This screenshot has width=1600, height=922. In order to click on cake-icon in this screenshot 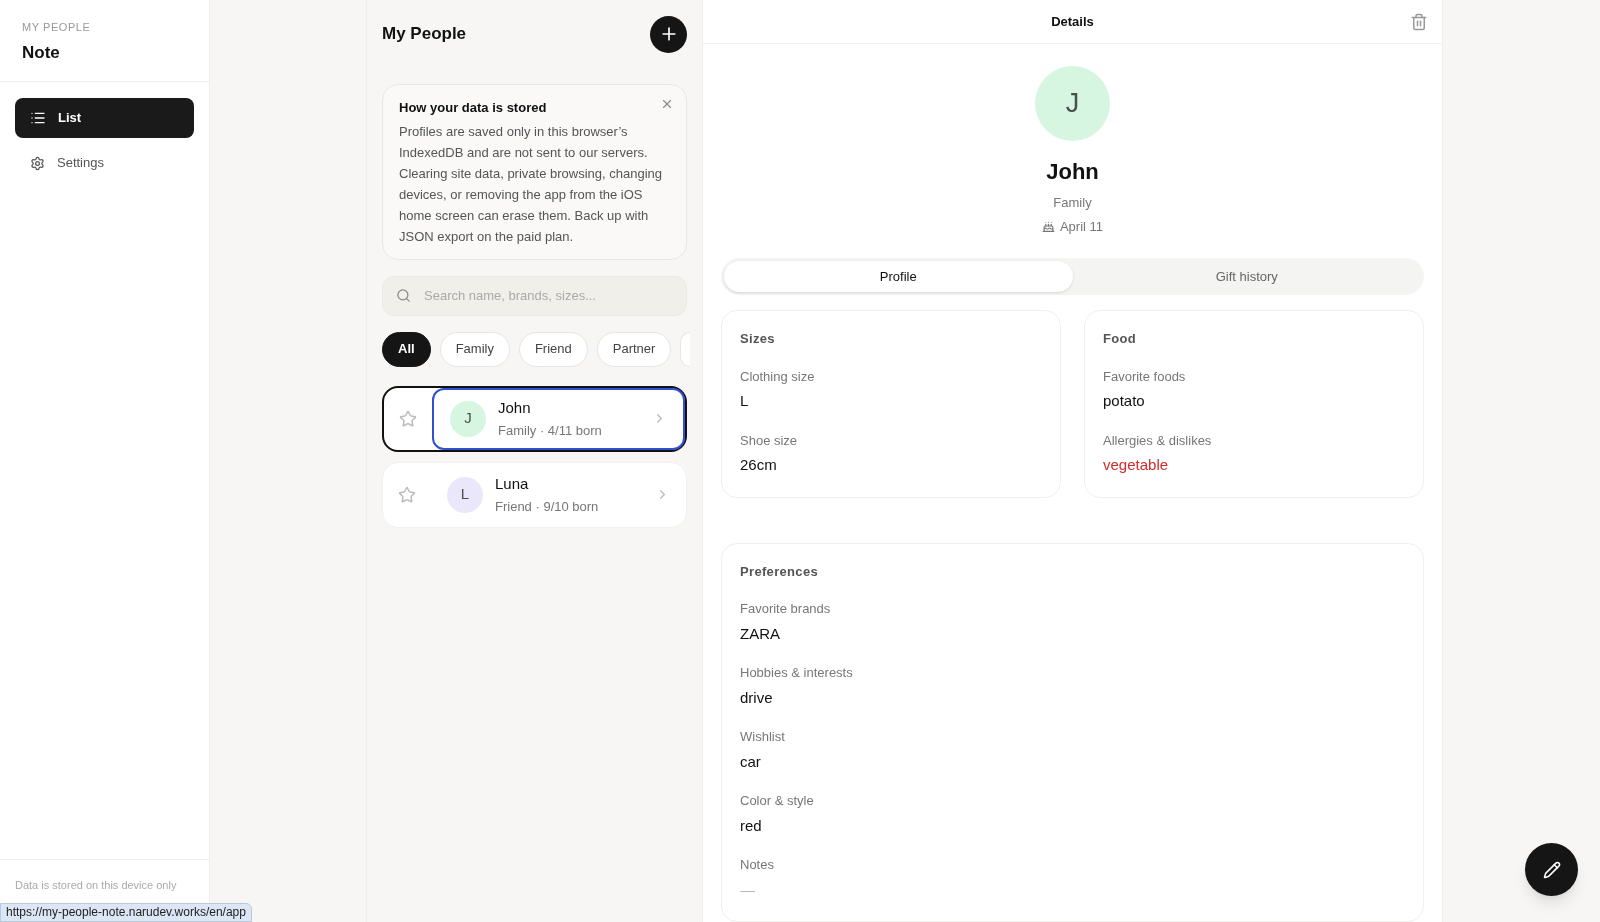, I will do `click(1048, 226)`.